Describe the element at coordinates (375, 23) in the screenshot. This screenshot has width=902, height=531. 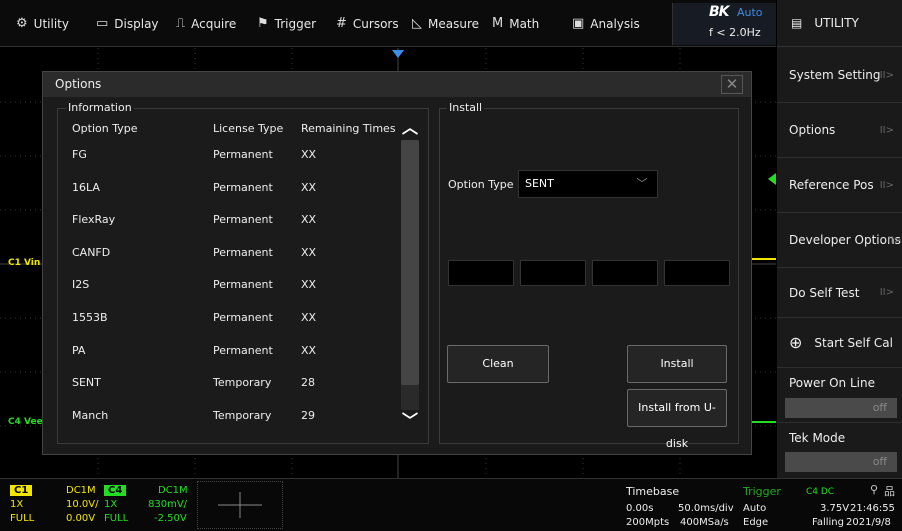
I see `menu-cursors-label: Cursors` at that location.